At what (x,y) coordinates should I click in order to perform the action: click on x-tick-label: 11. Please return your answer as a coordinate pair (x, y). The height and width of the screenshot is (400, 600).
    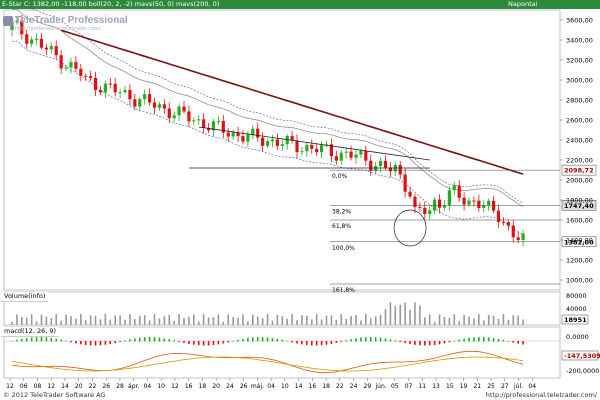
    Looking at the image, I should click on (422, 386).